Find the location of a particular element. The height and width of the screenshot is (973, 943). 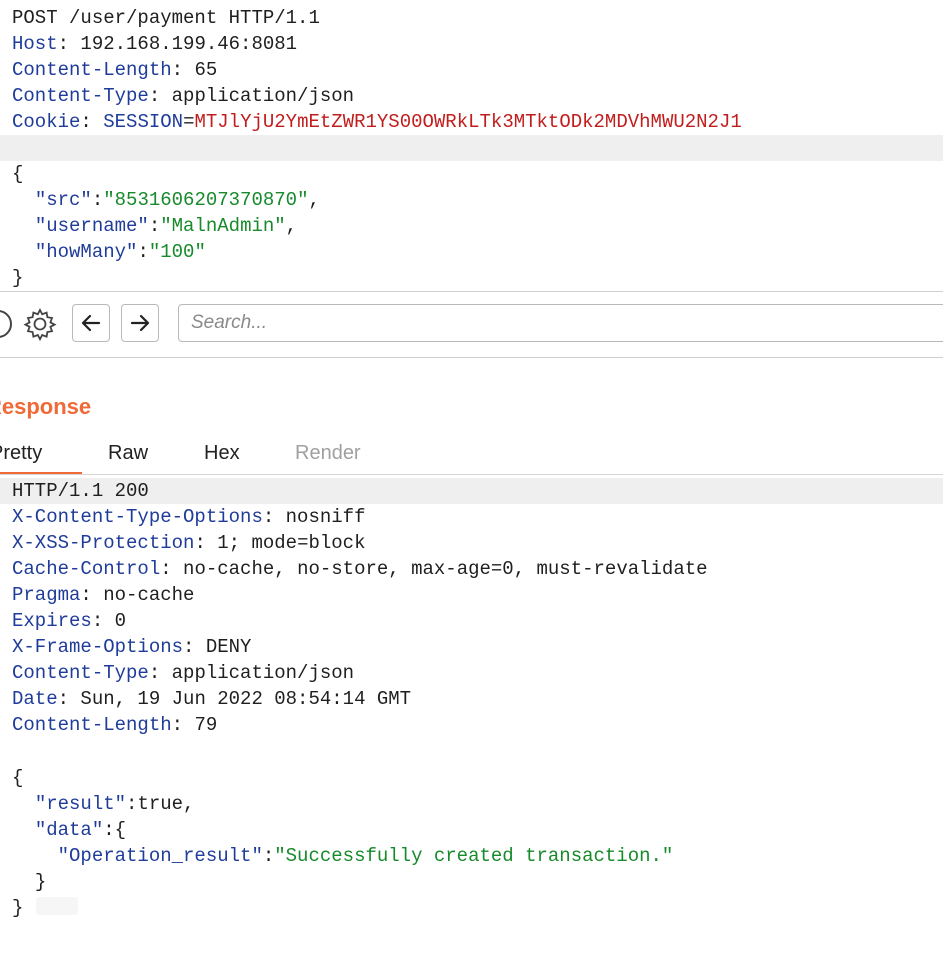

back-button is located at coordinates (91, 323).